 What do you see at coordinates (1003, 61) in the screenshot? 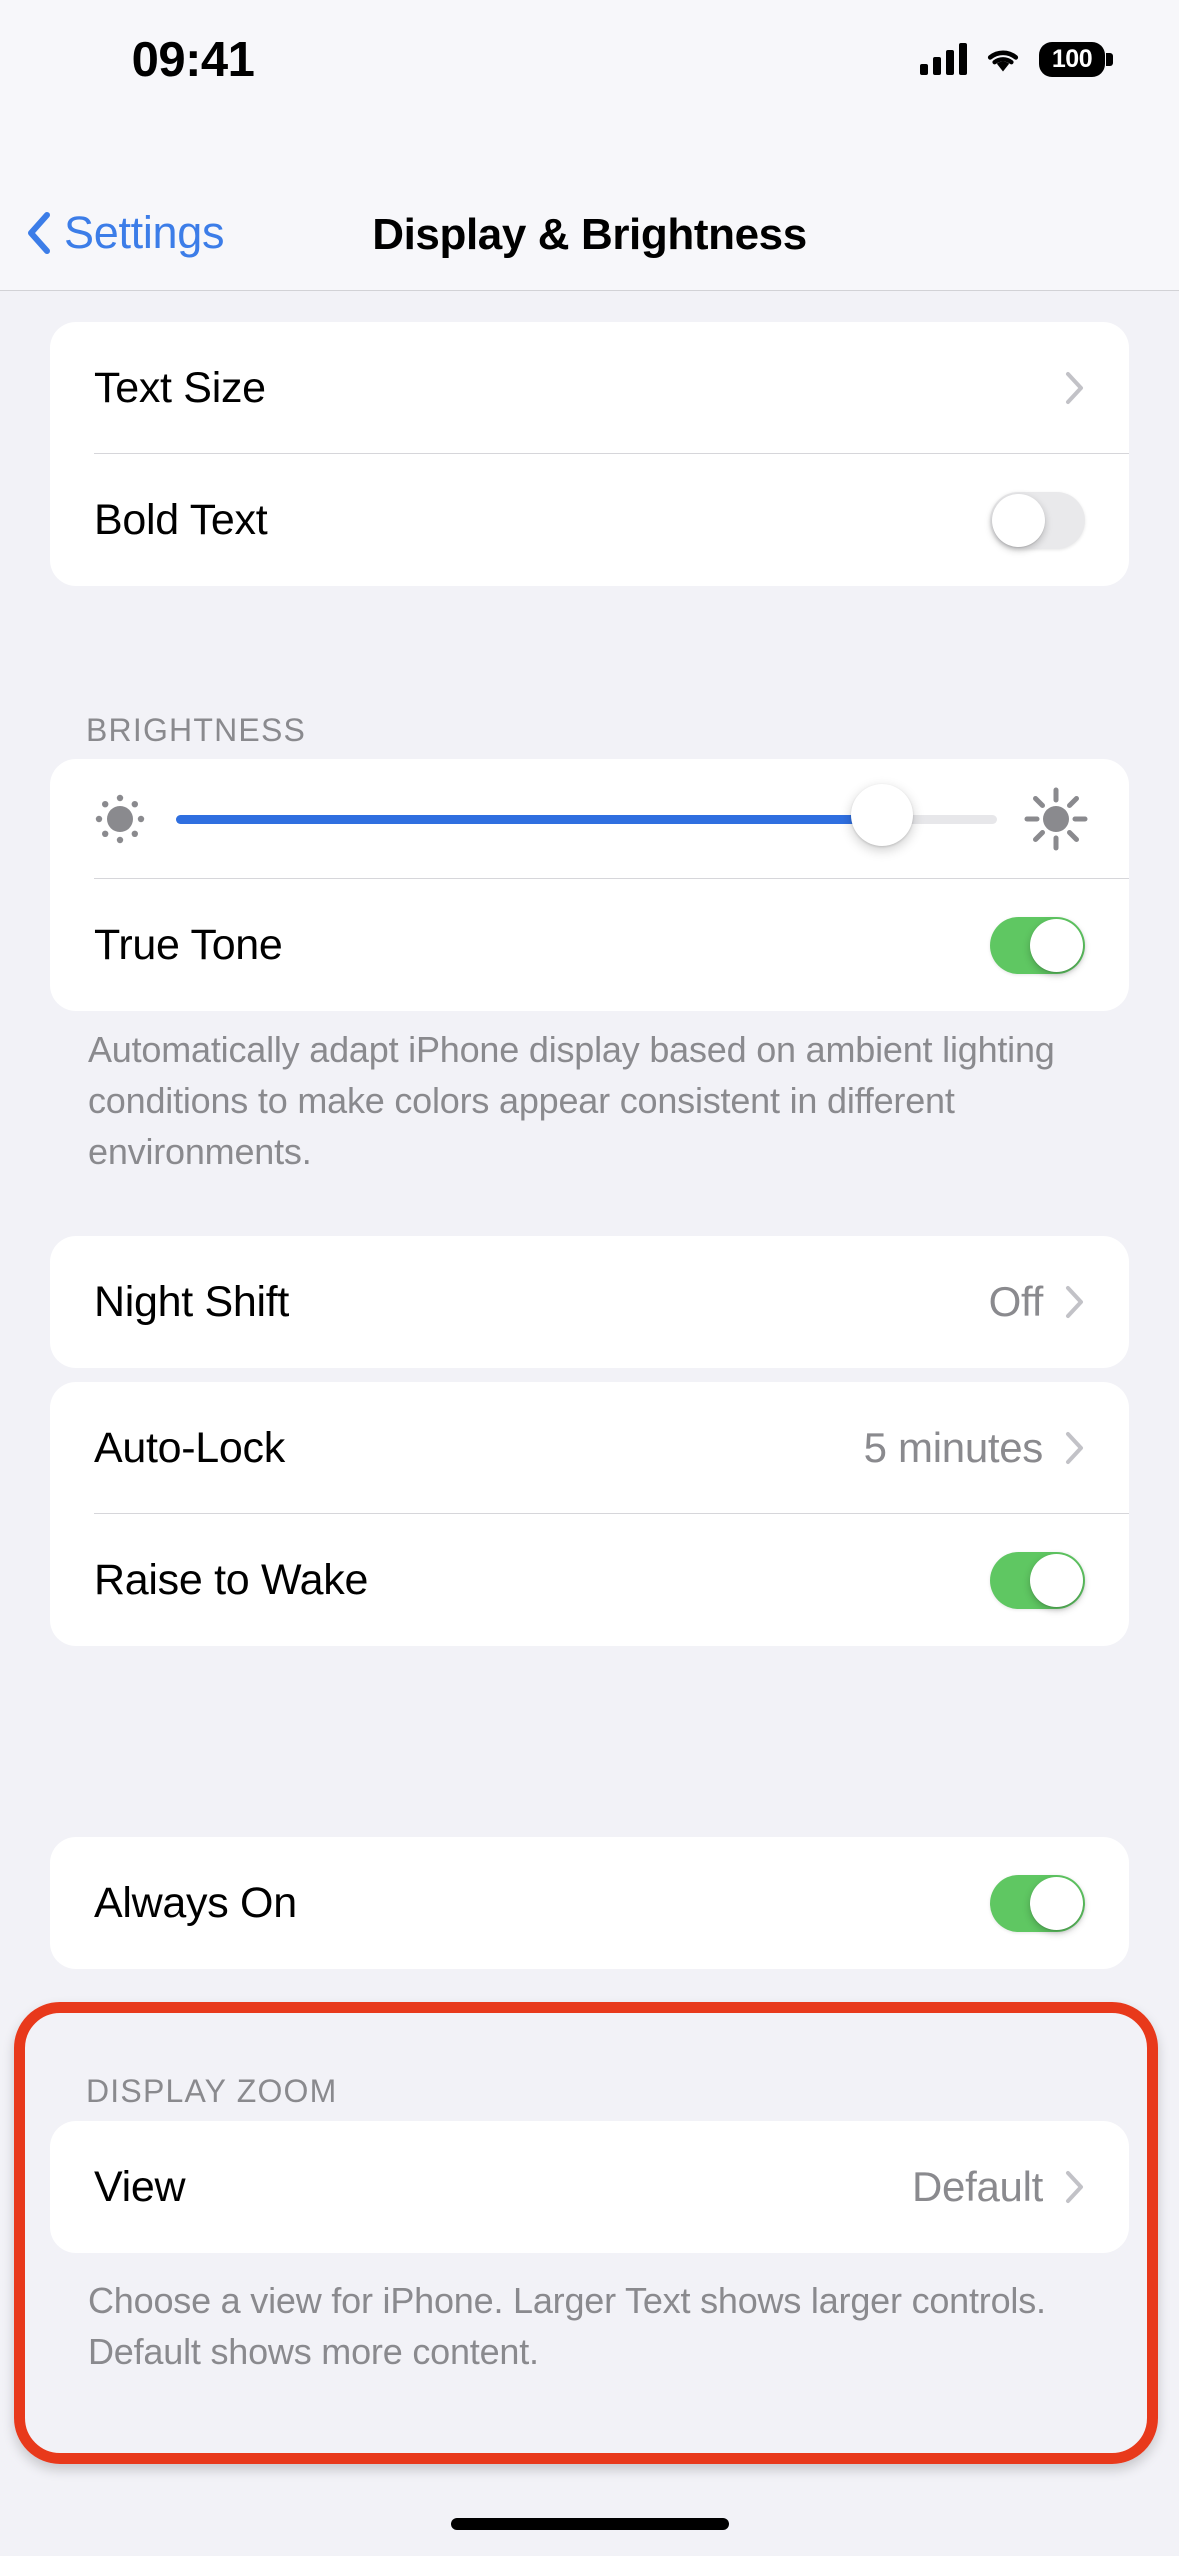
I see `wifi-icon` at bounding box center [1003, 61].